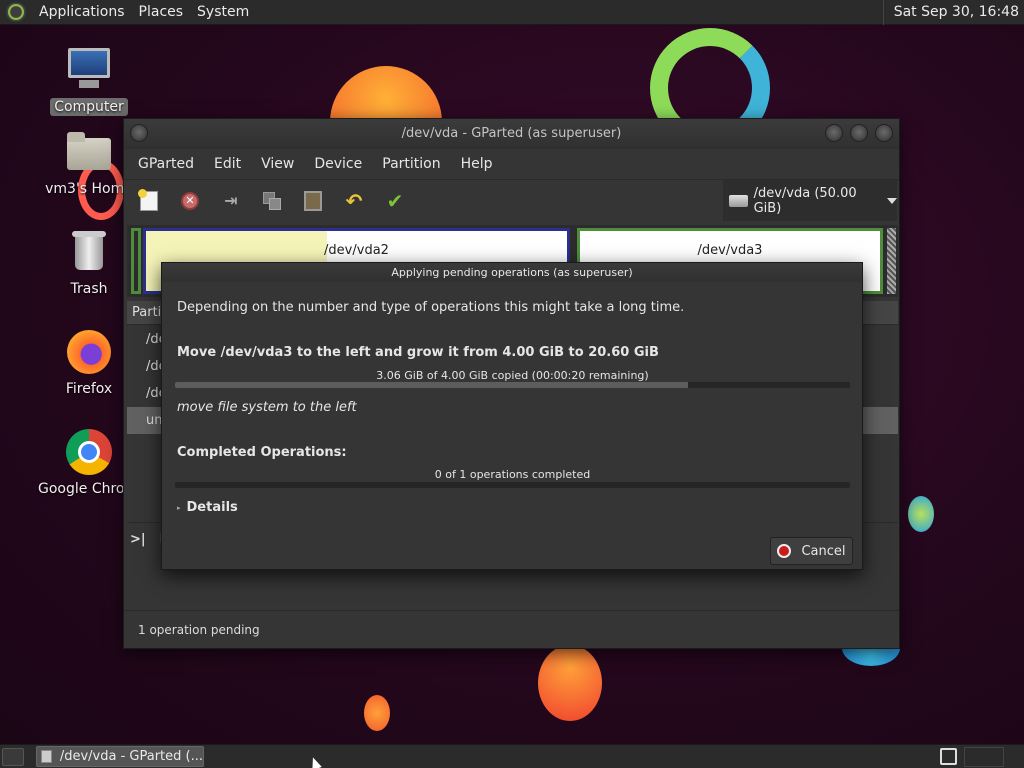 This screenshot has width=1024, height=768. Describe the element at coordinates (262, 452) in the screenshot. I see `completed-operations-label: Completed Operations:` at that location.